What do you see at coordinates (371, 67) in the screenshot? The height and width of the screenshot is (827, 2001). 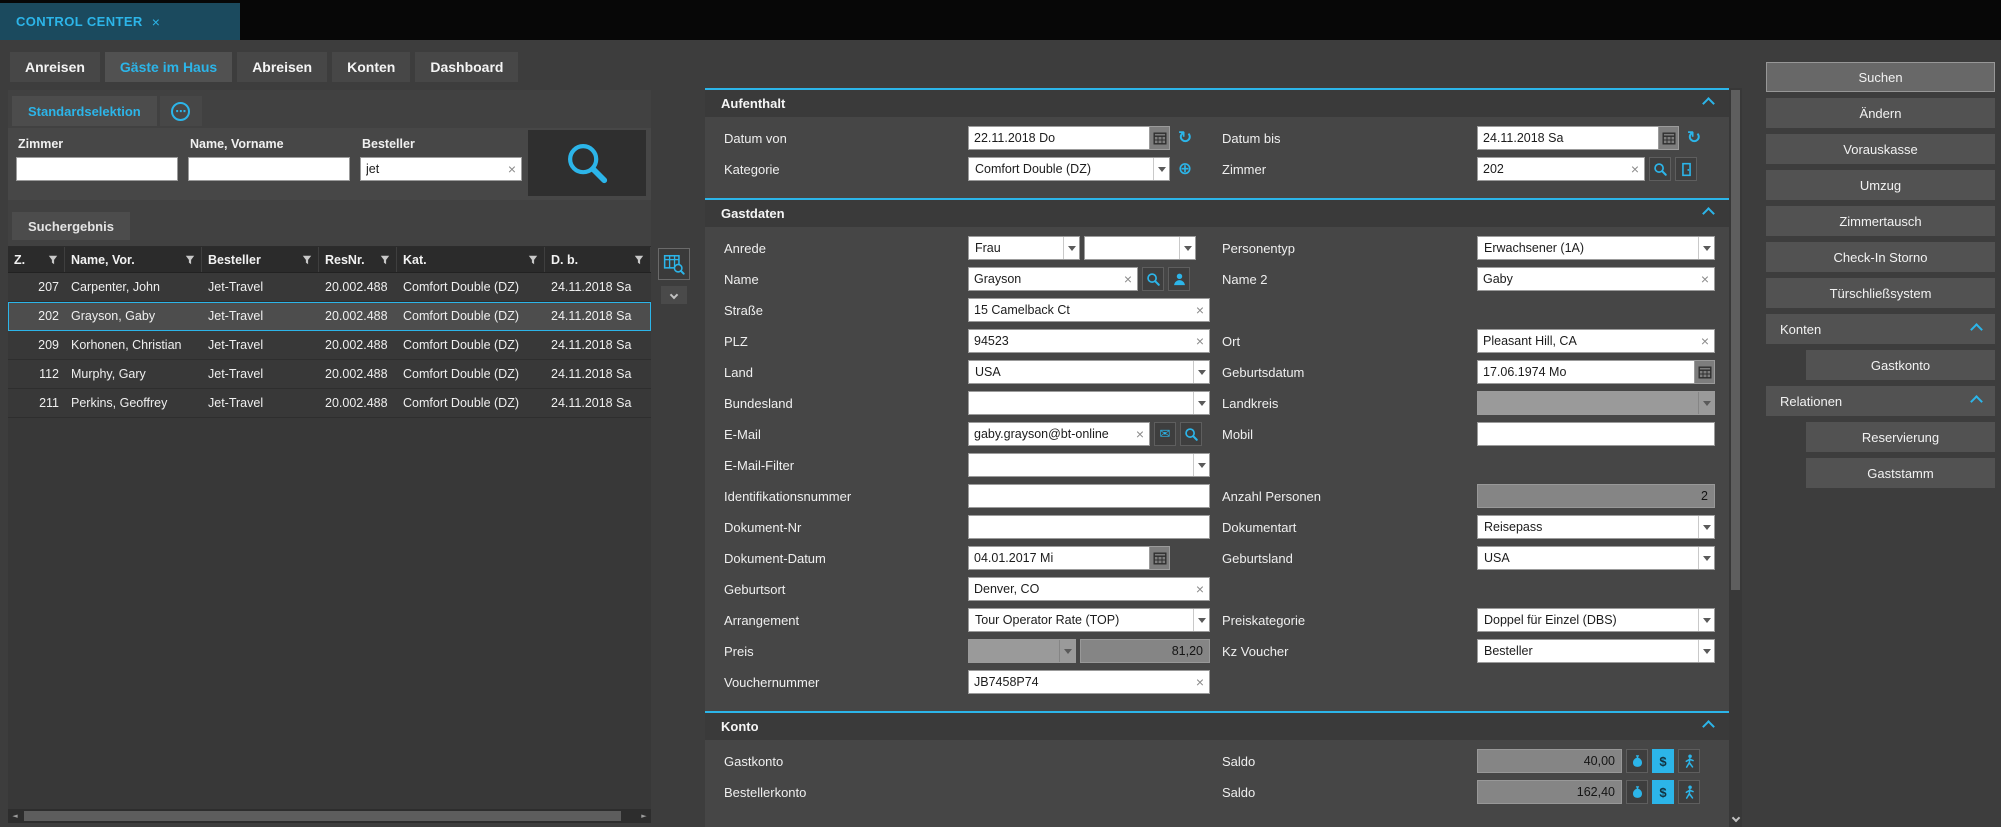 I see `tab-konten: Konten` at bounding box center [371, 67].